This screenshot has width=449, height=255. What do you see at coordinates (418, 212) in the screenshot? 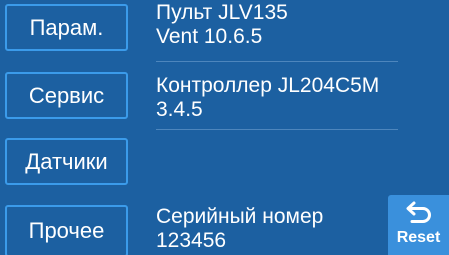
I see `undo-arrow-icon` at bounding box center [418, 212].